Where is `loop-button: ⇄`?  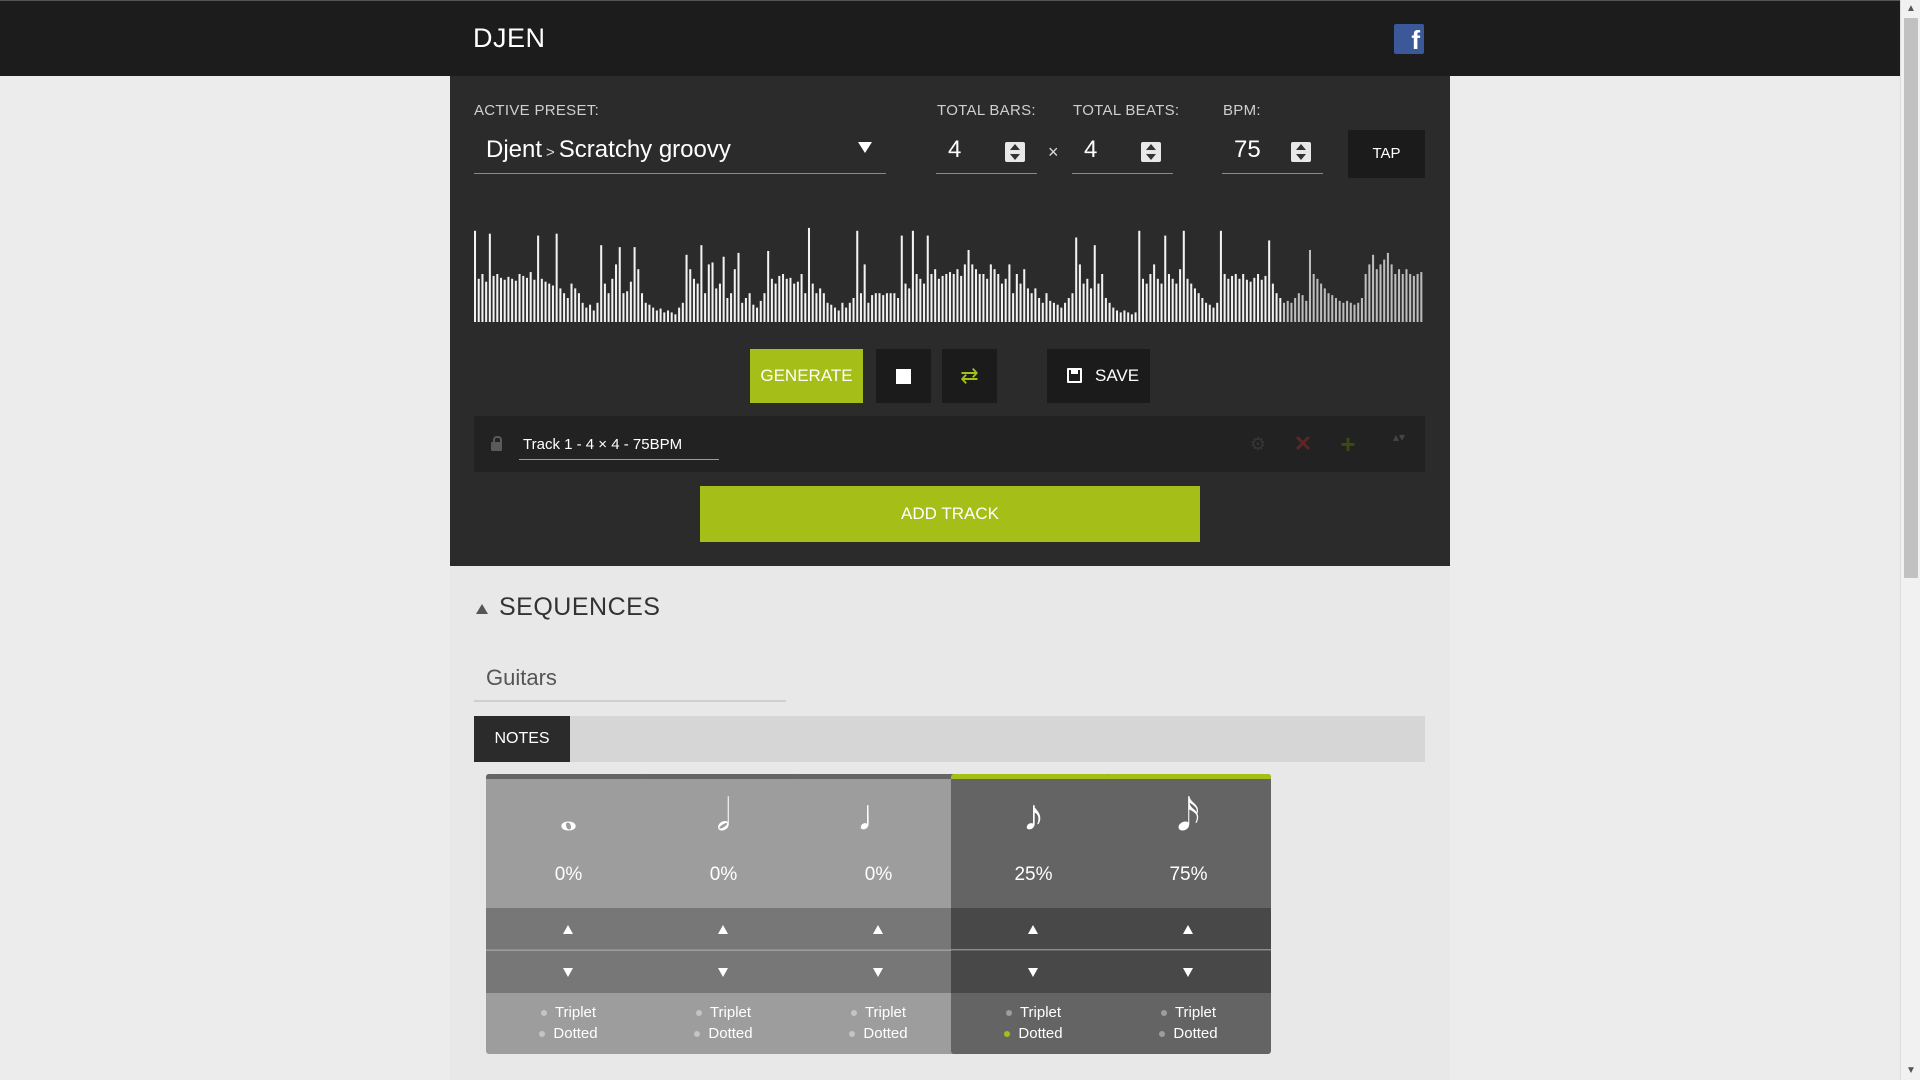 loop-button: ⇄ is located at coordinates (969, 376).